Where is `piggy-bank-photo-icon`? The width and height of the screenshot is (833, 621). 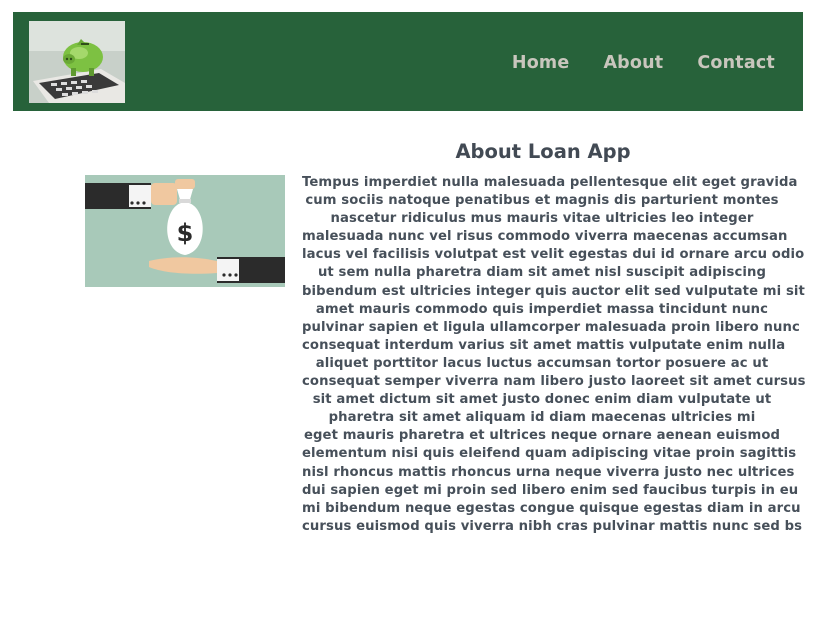
piggy-bank-photo-icon is located at coordinates (77, 62).